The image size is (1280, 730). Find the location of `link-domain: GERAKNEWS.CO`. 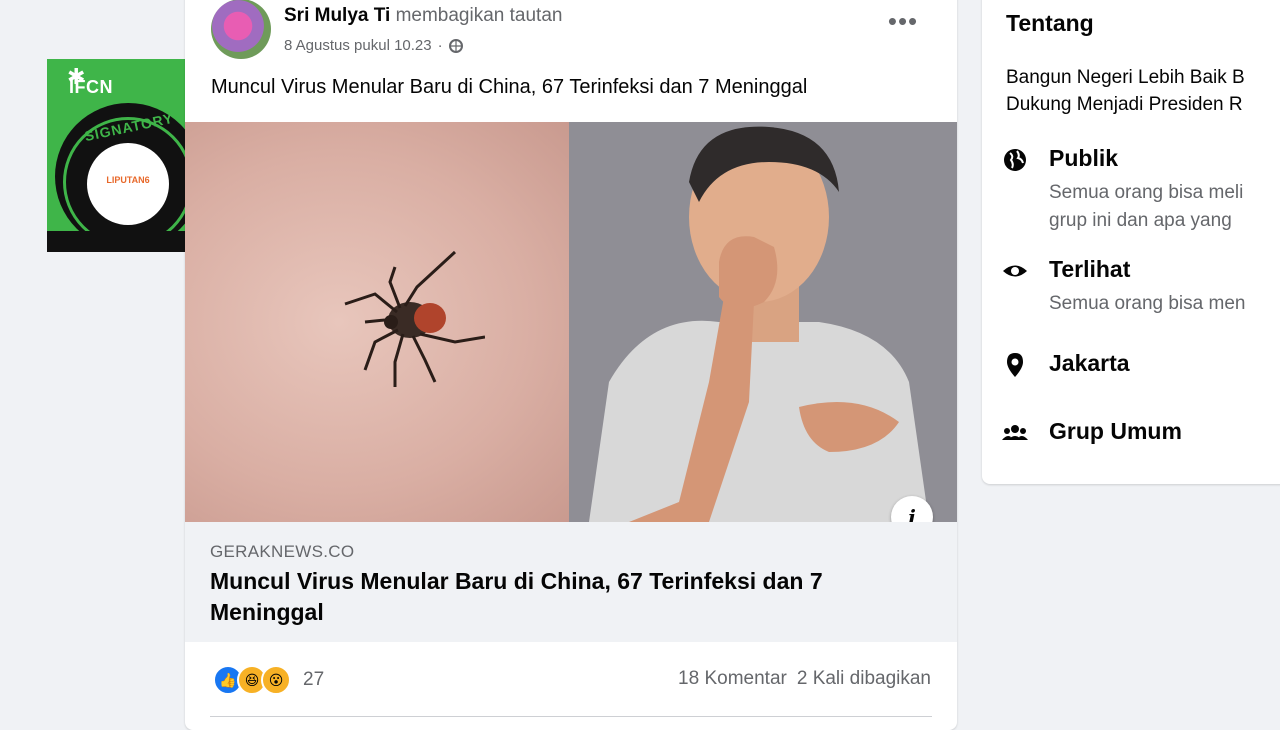

link-domain: GERAKNEWS.CO is located at coordinates (282, 551).